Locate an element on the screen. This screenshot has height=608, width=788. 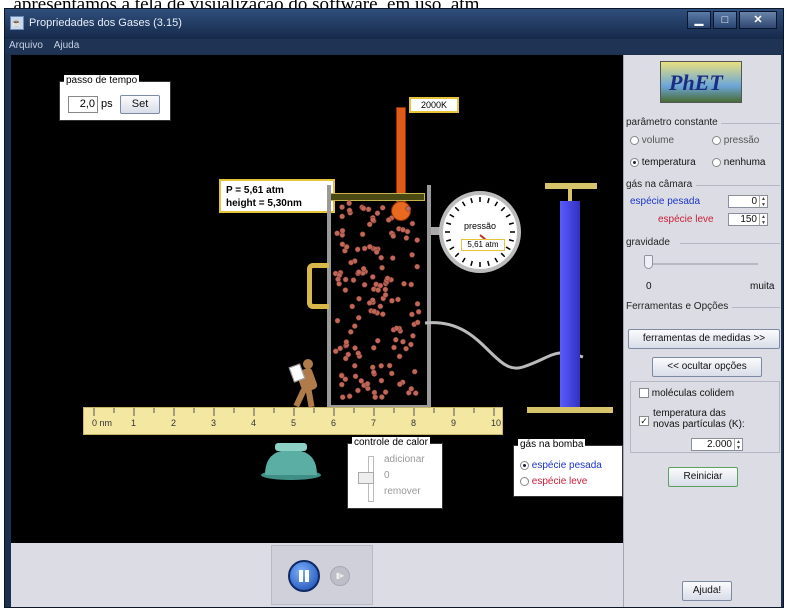
constant-volume-option: volume is located at coordinates (652, 140).